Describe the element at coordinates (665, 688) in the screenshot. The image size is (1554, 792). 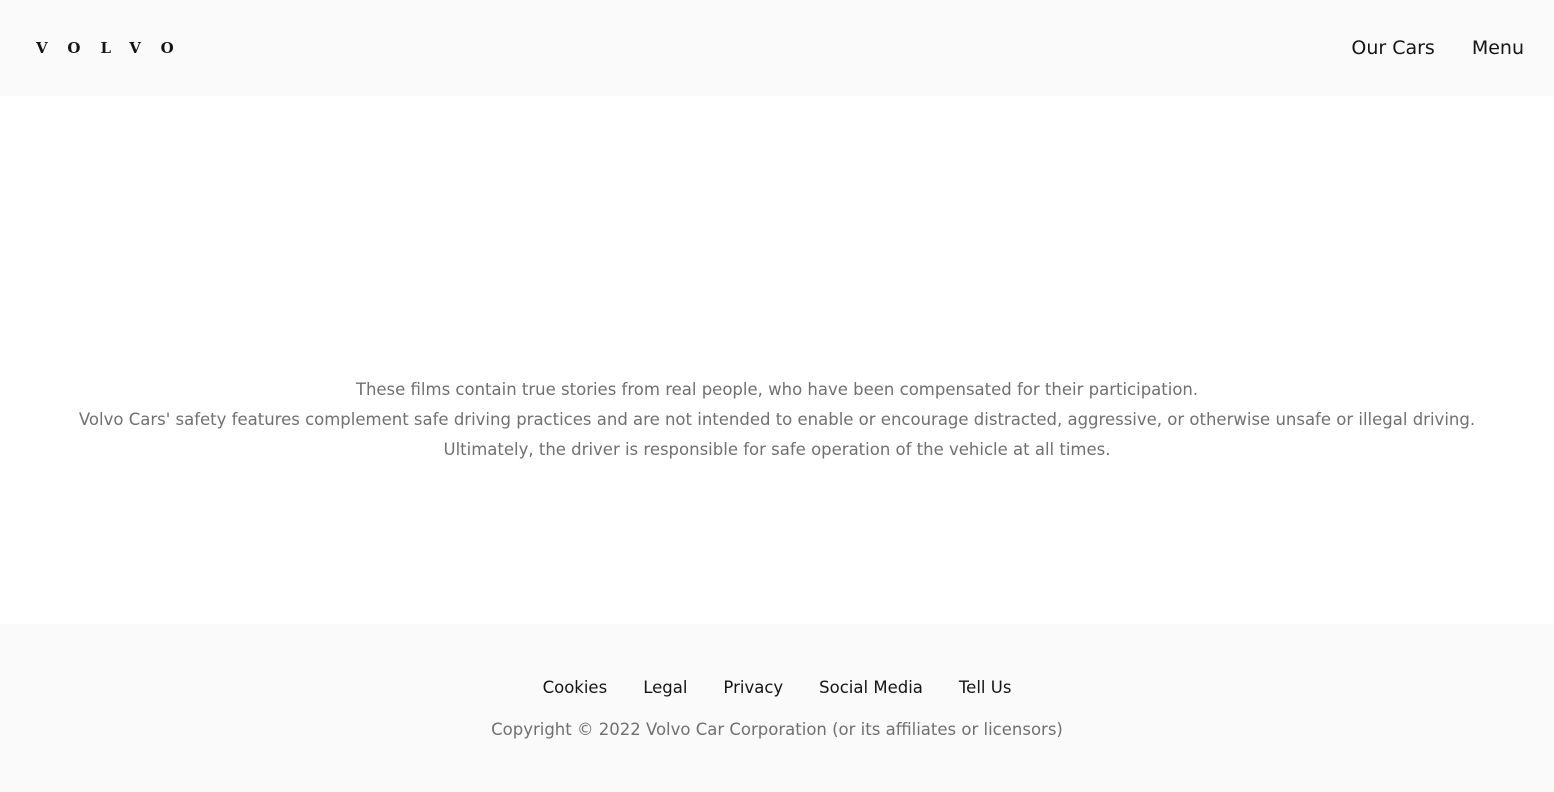
I see `footer-link-legal: Legal` at that location.